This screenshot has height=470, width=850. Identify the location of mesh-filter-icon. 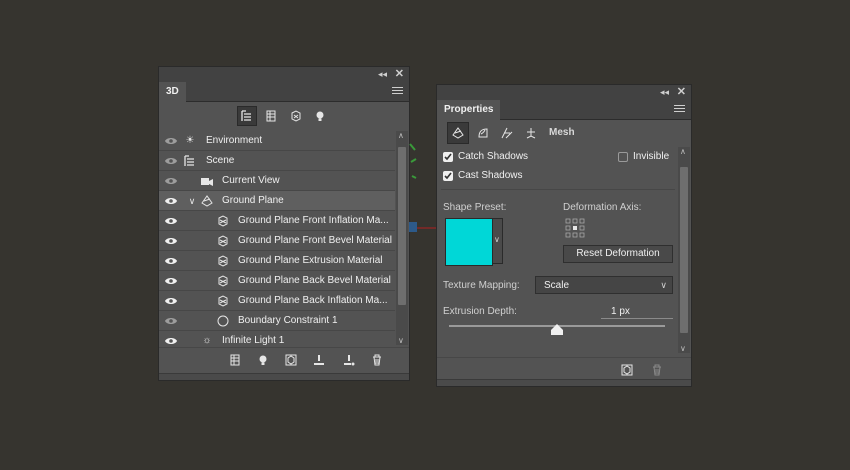
(271, 116).